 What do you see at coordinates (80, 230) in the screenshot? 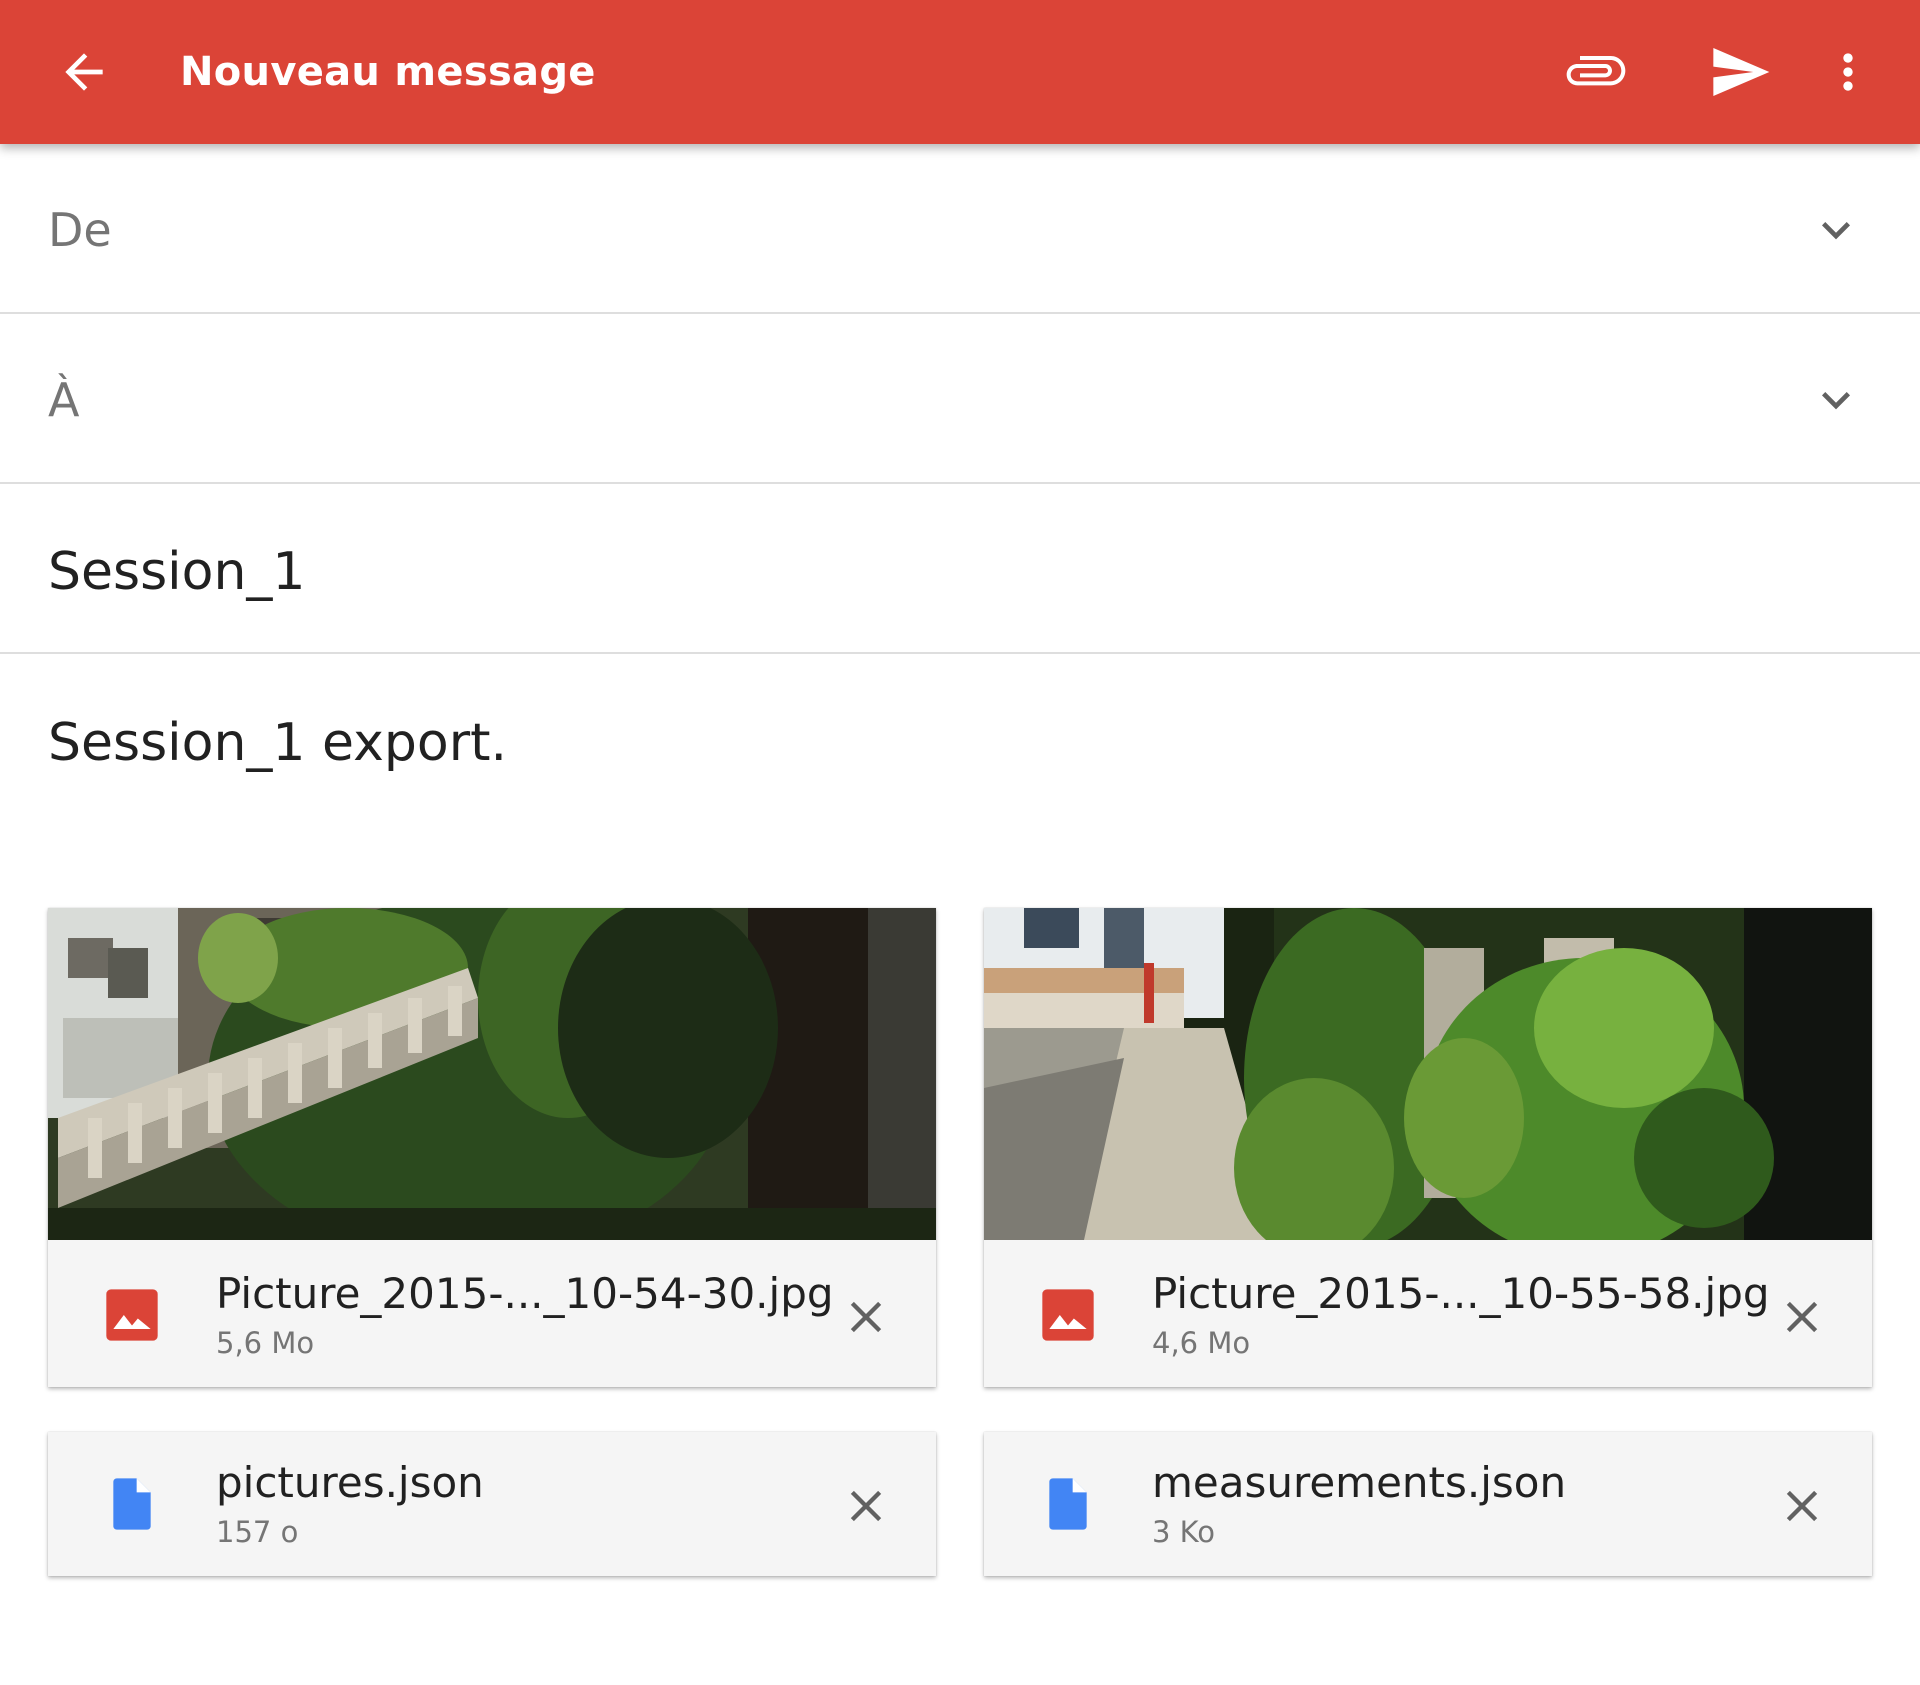
I see `from-label: De` at bounding box center [80, 230].